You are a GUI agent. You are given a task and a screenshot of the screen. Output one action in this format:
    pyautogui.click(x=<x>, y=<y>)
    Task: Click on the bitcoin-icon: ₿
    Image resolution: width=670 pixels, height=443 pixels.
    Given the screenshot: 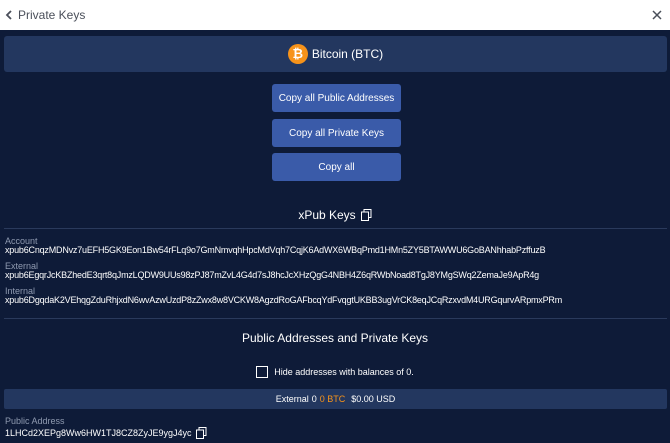 What is the action you would take?
    pyautogui.click(x=297, y=54)
    